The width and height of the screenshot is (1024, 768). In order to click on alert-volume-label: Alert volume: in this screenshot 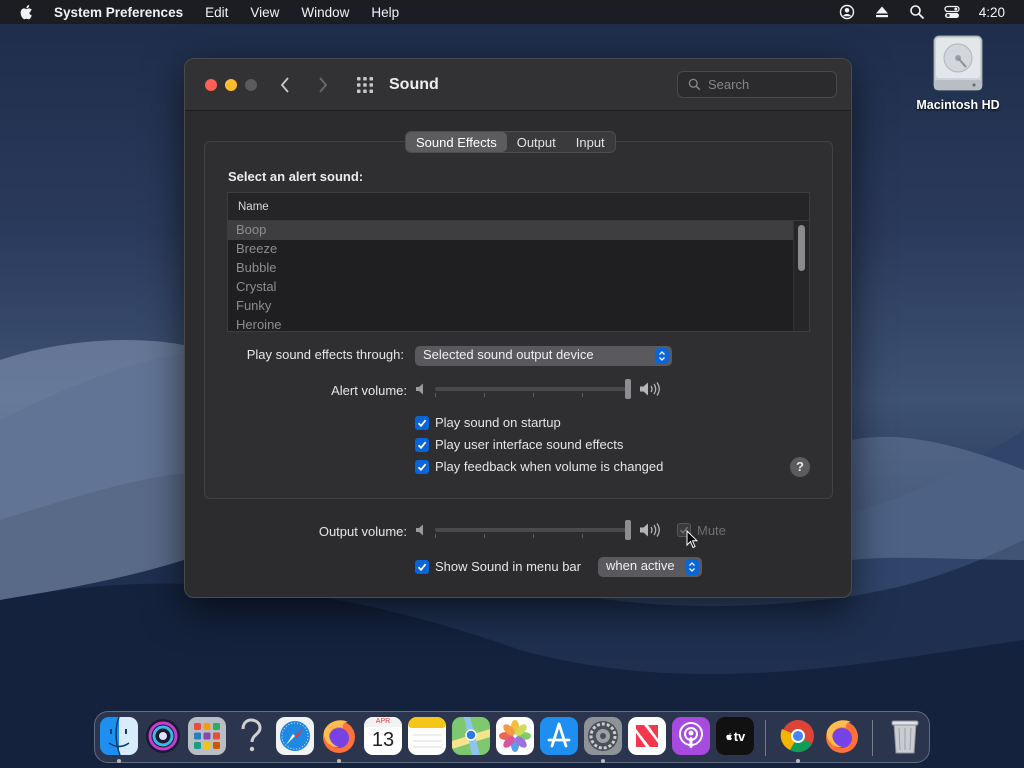, I will do `click(369, 390)`.